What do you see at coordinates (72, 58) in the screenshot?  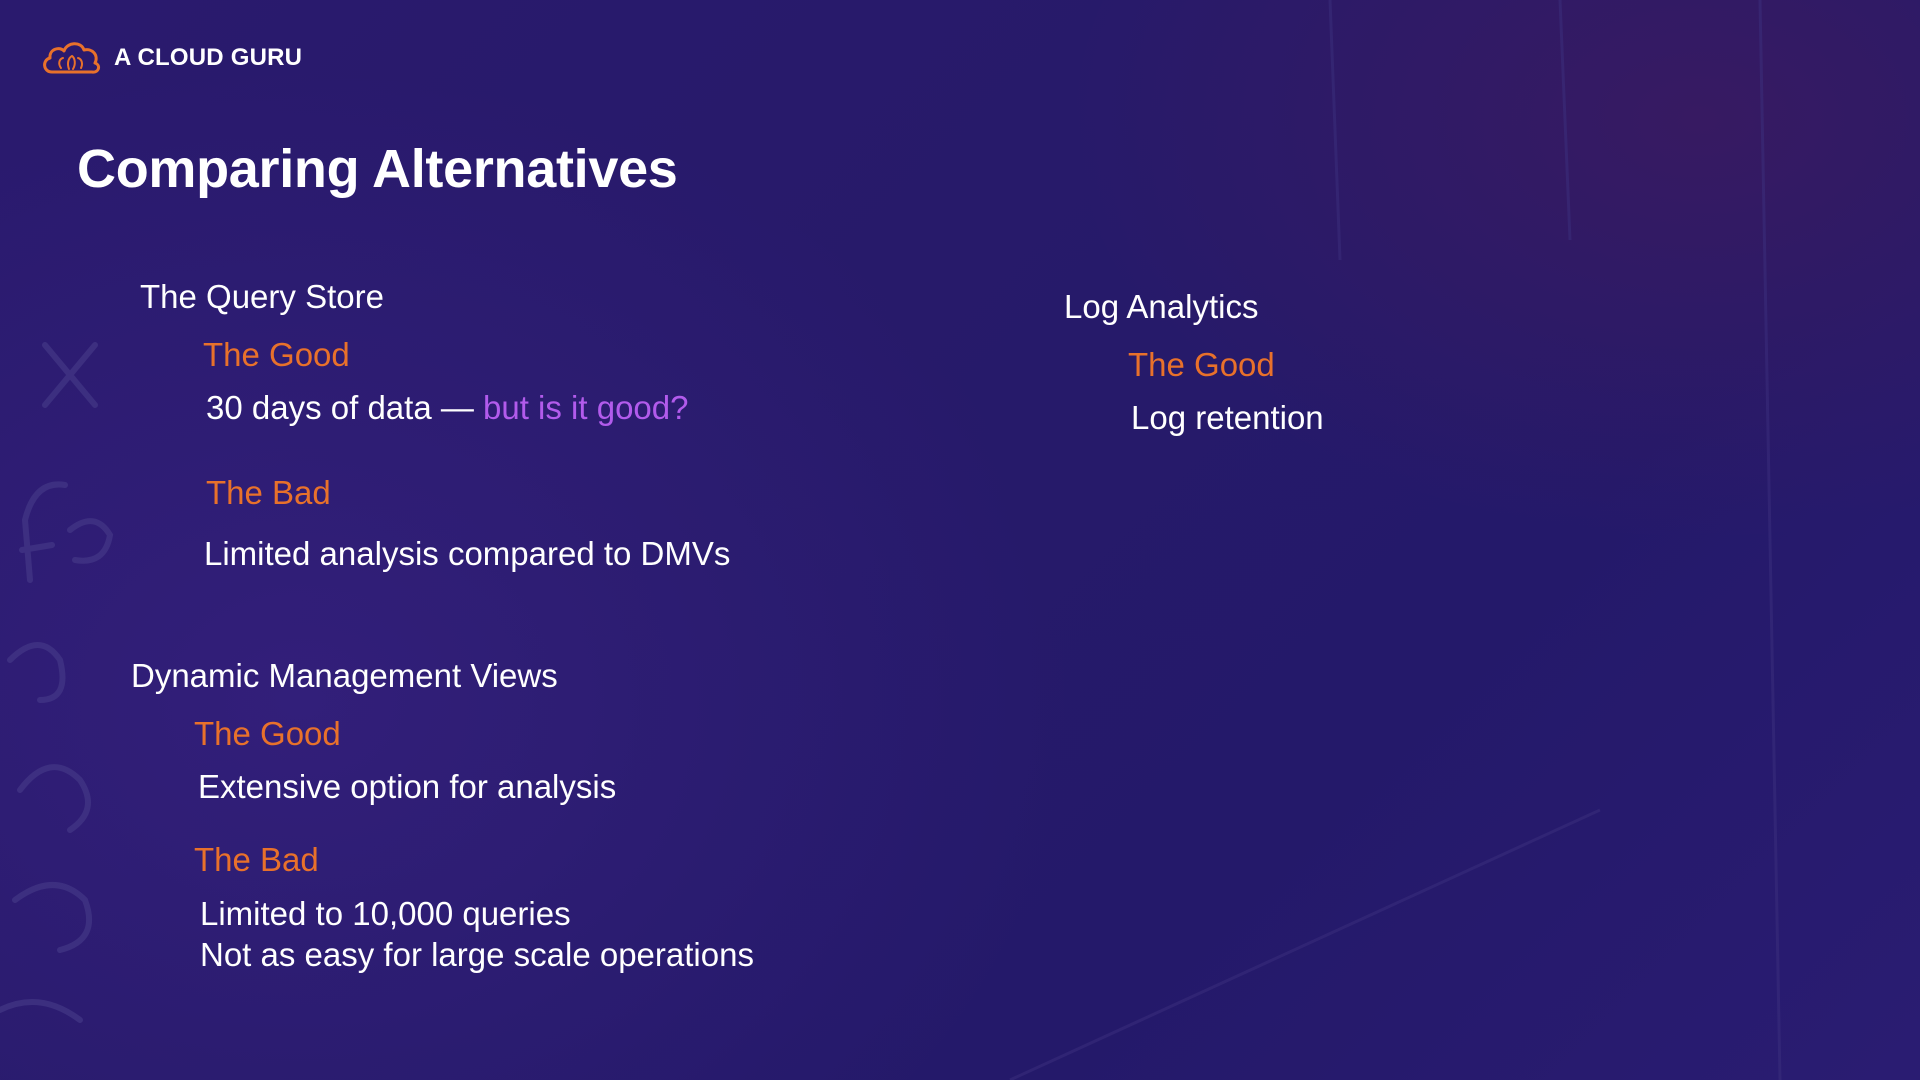 I see `cloud-icon` at bounding box center [72, 58].